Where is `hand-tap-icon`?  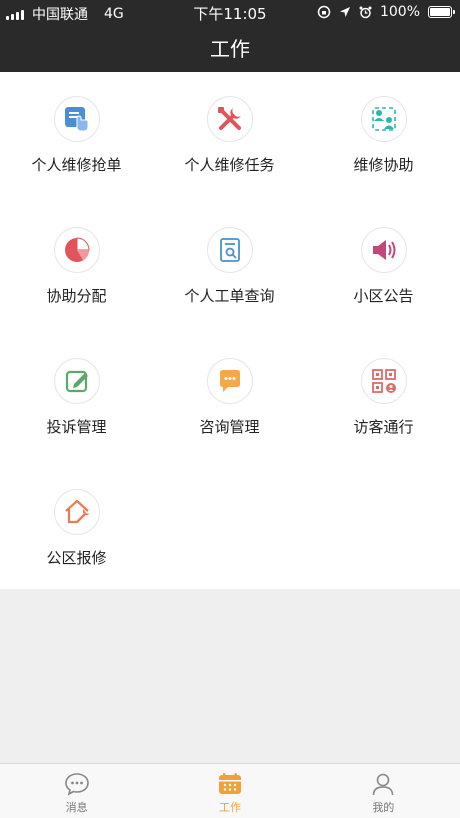
hand-tap-icon is located at coordinates (76, 119).